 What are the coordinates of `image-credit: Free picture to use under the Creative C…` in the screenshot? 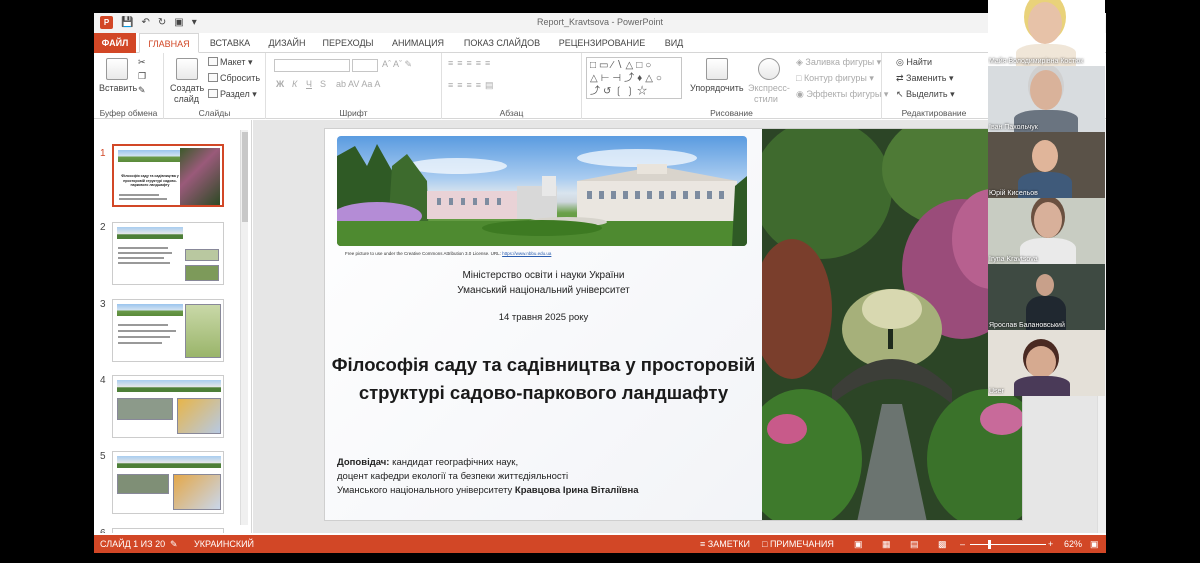 It's located at (448, 253).